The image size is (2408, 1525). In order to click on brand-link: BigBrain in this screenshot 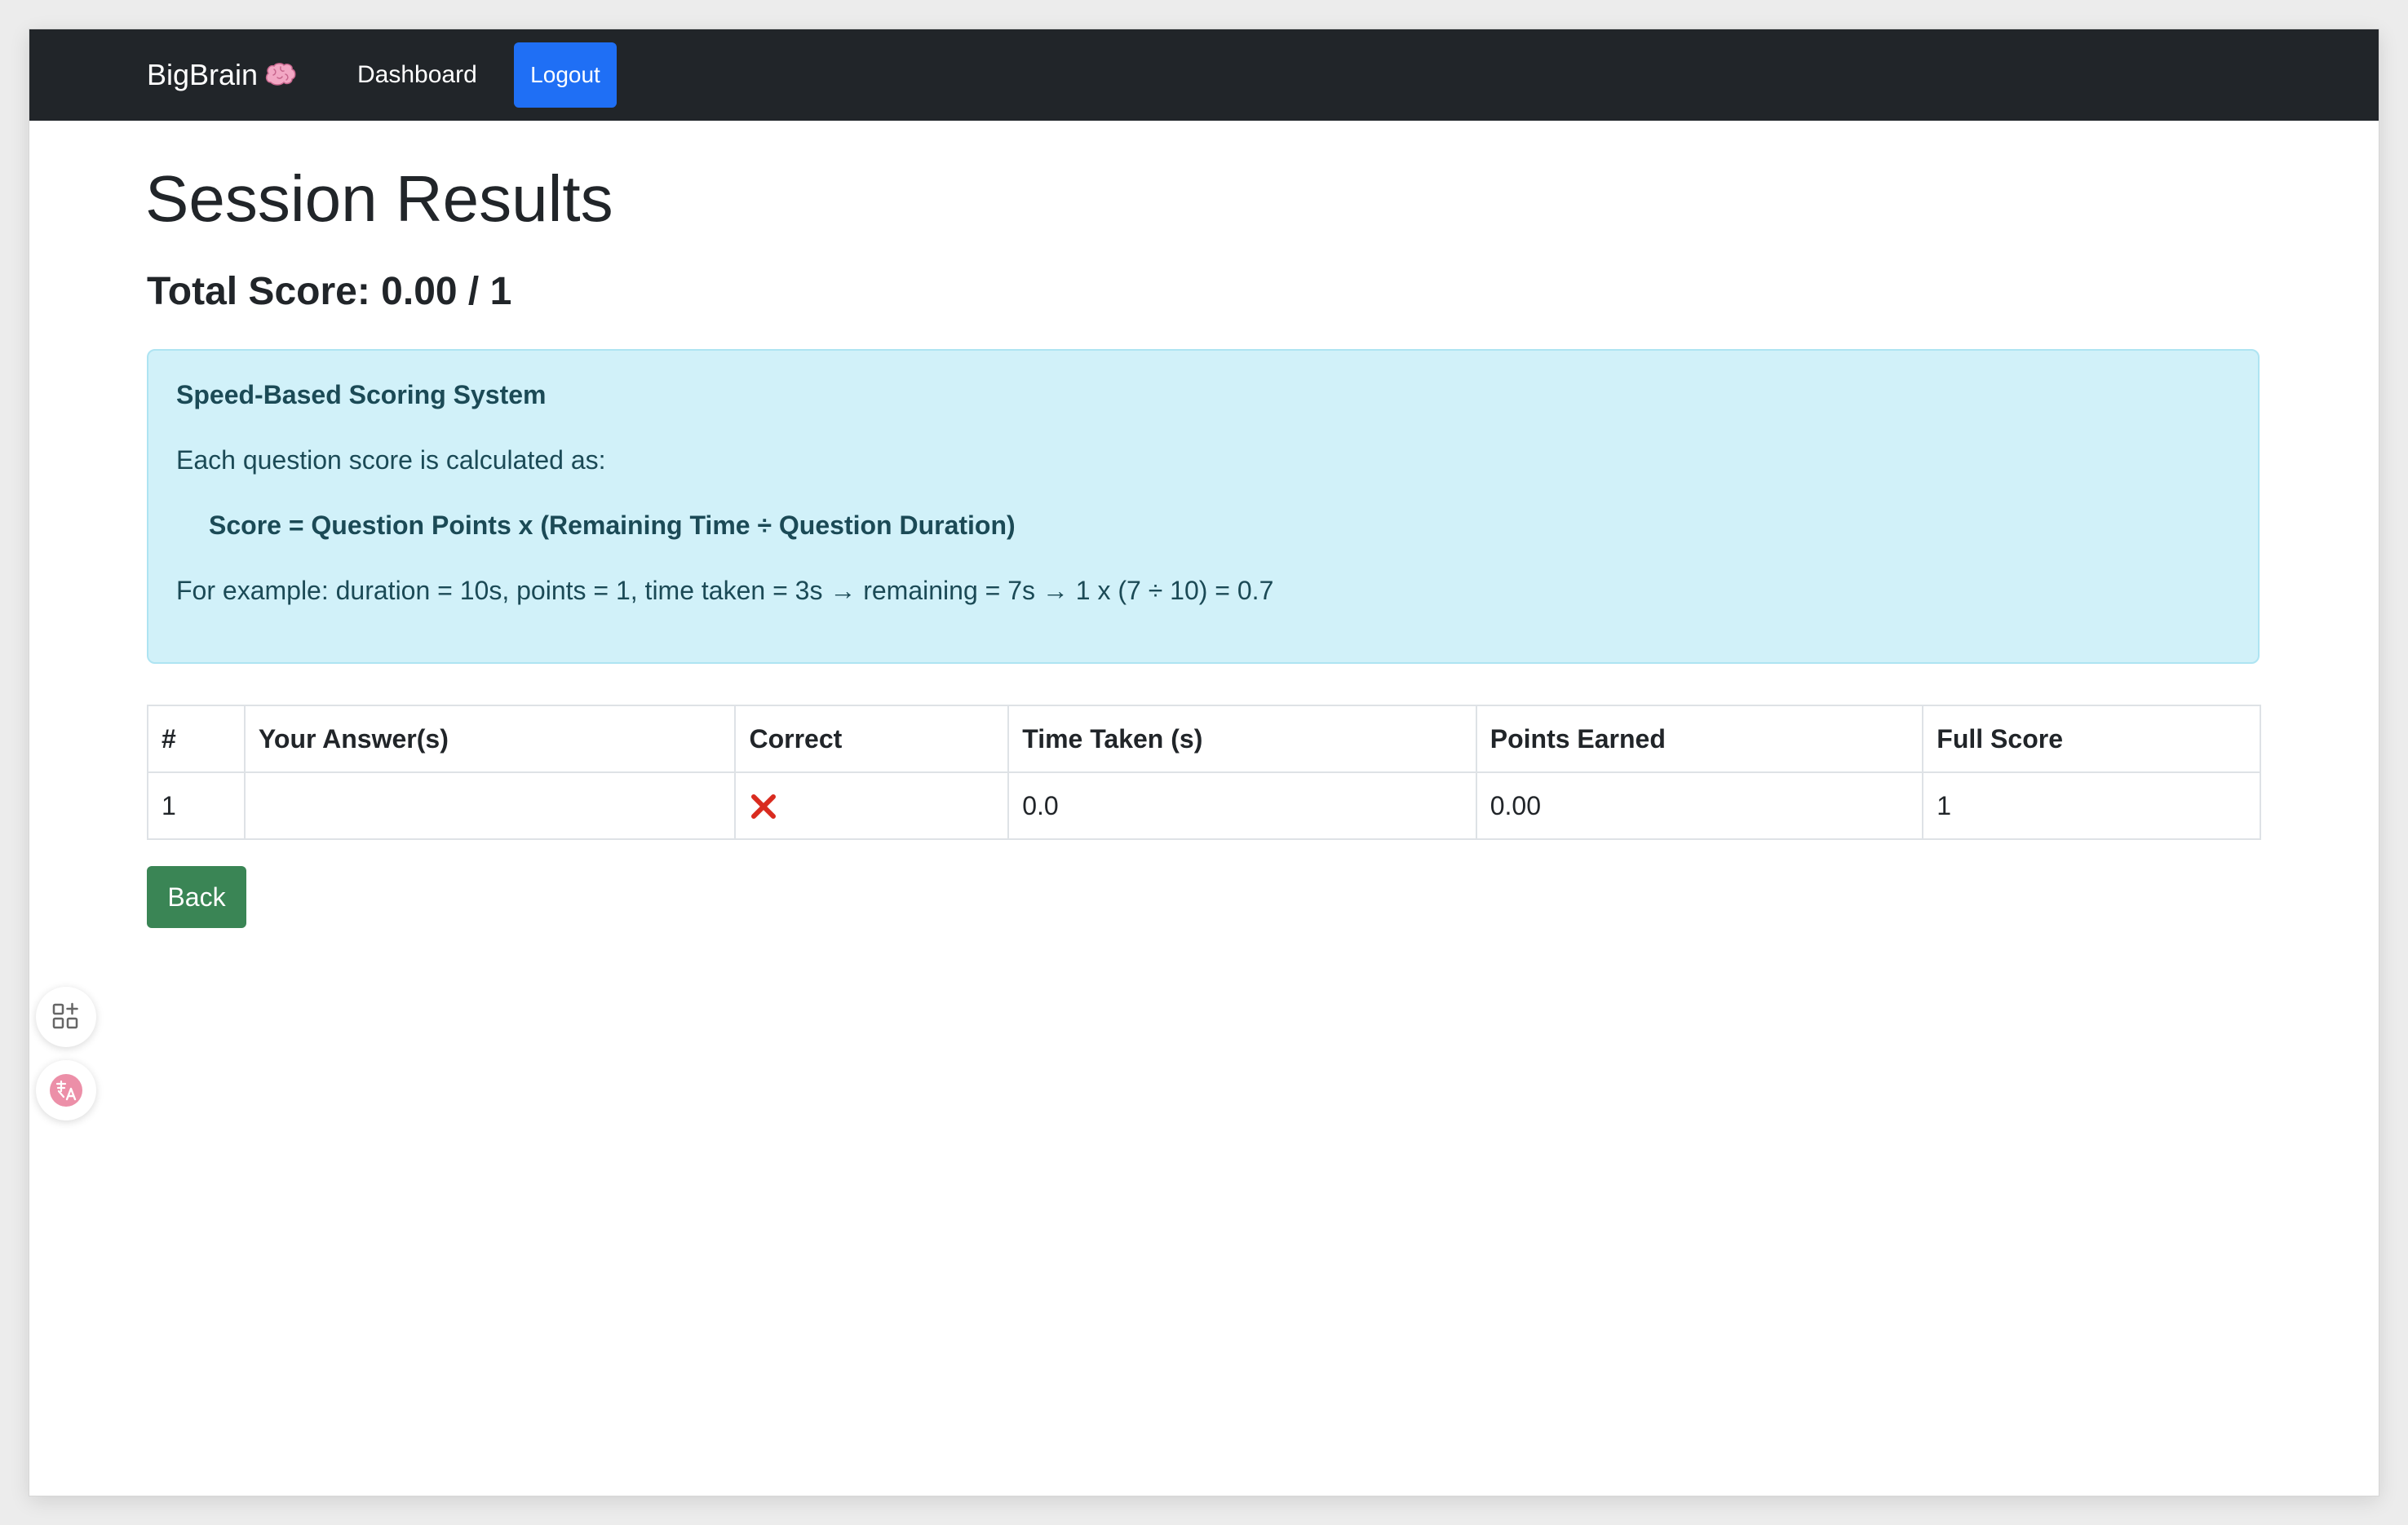, I will do `click(222, 75)`.